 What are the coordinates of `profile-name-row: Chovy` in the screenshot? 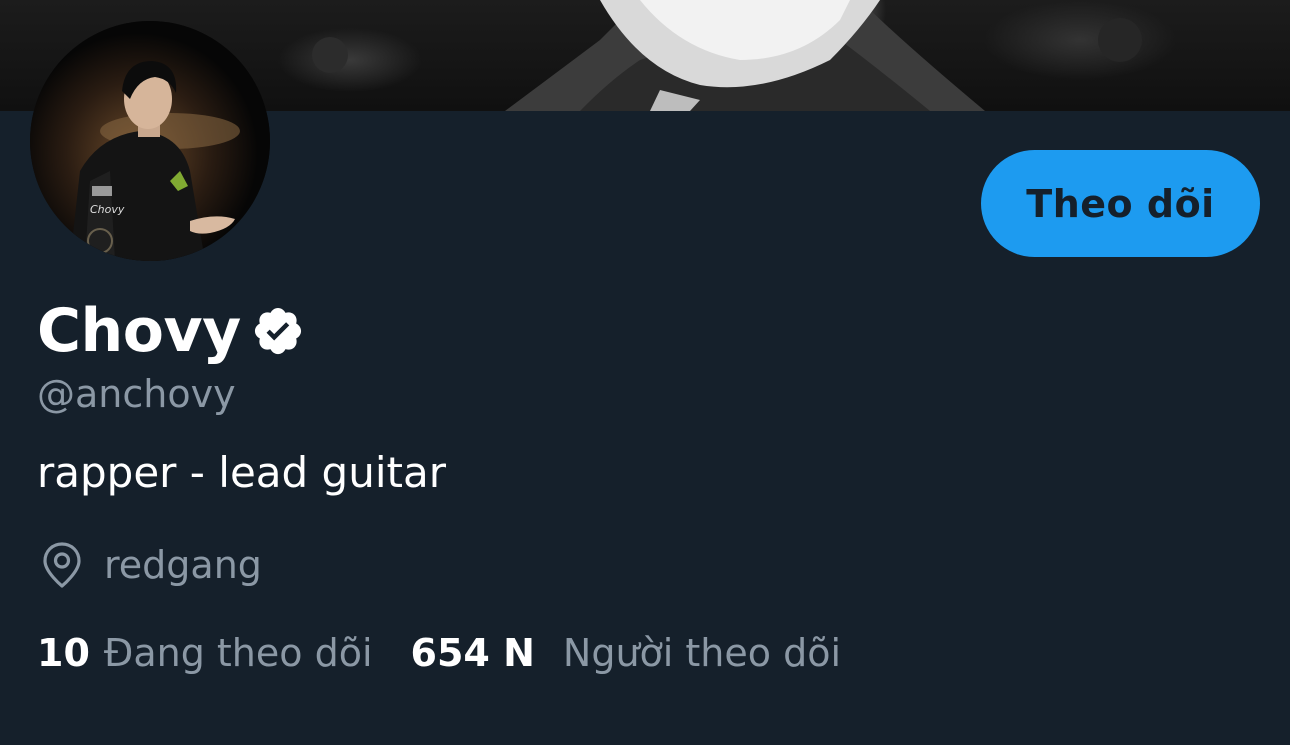 It's located at (171, 331).